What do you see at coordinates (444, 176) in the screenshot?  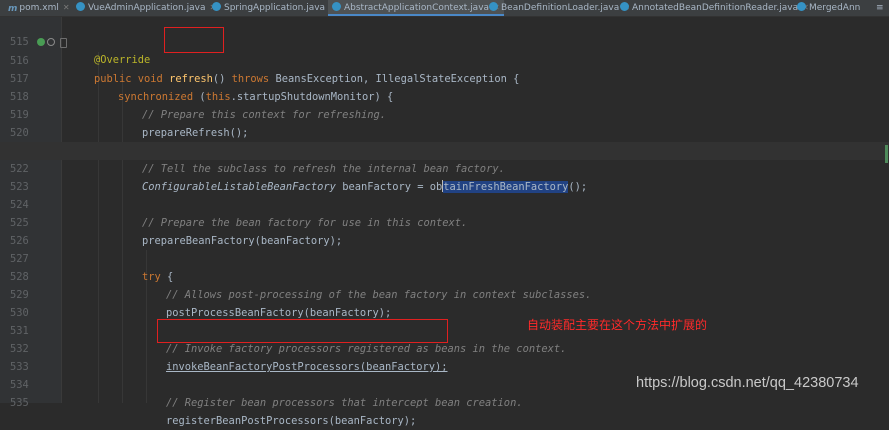 I see `code-line: 523` at bounding box center [444, 176].